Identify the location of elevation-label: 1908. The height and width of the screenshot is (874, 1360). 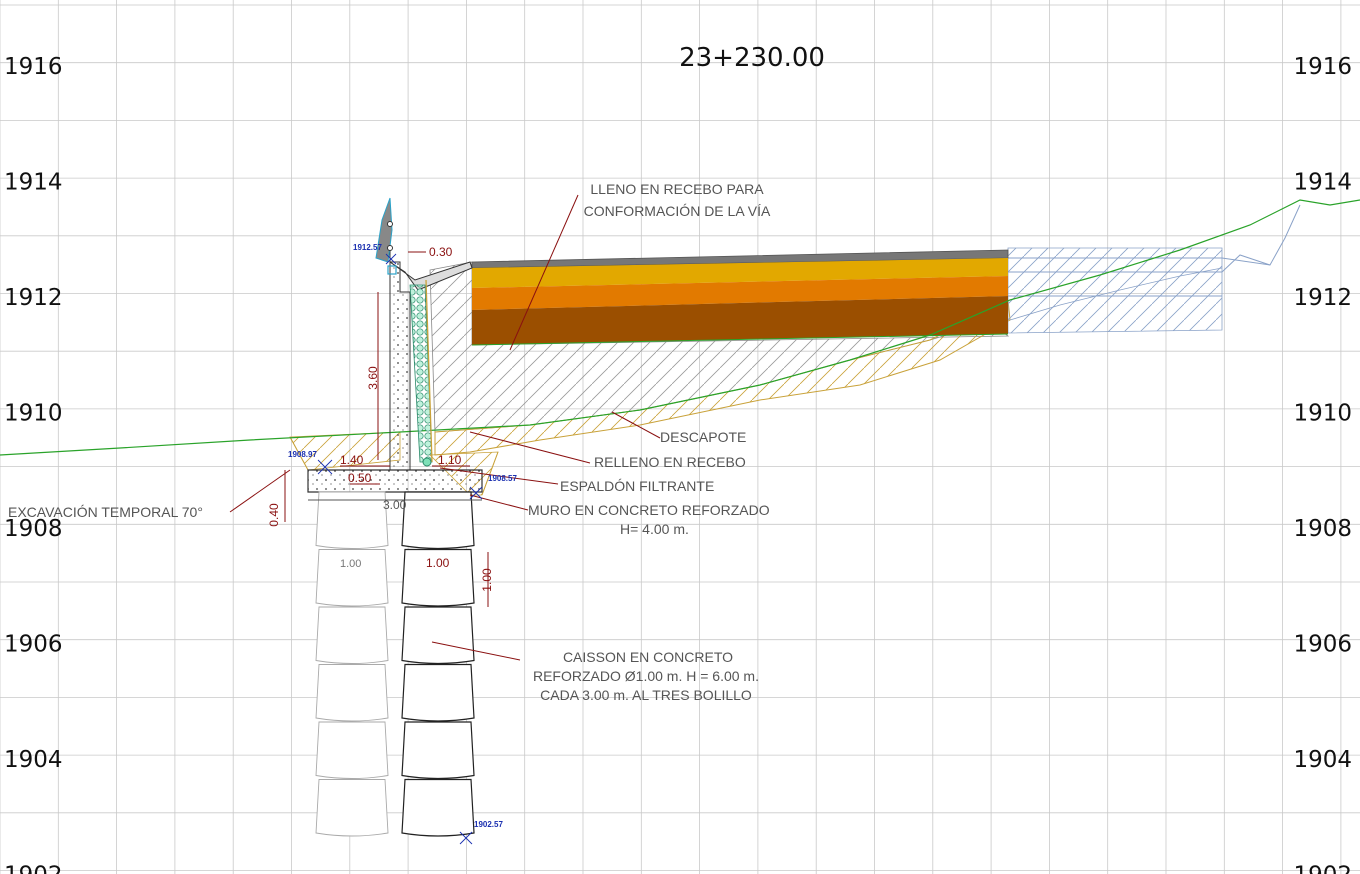
(1322, 529).